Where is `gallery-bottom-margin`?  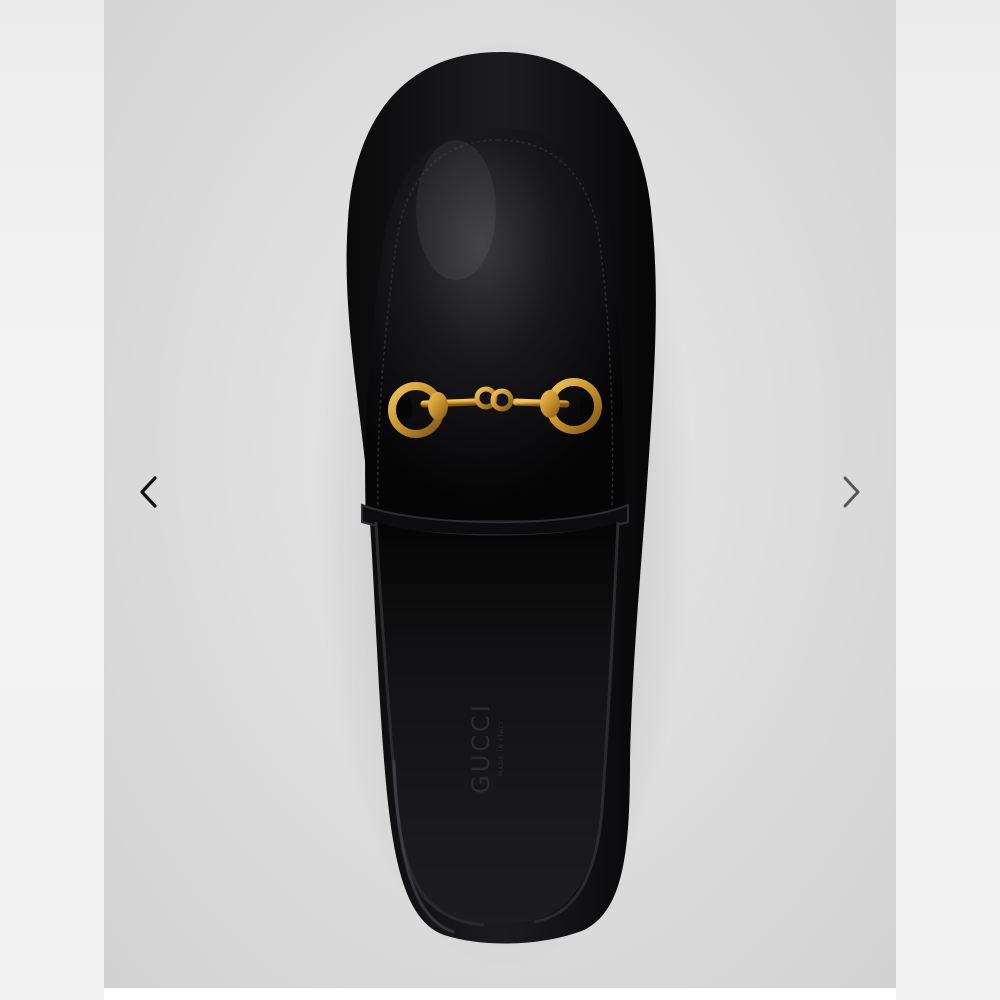 gallery-bottom-margin is located at coordinates (500, 994).